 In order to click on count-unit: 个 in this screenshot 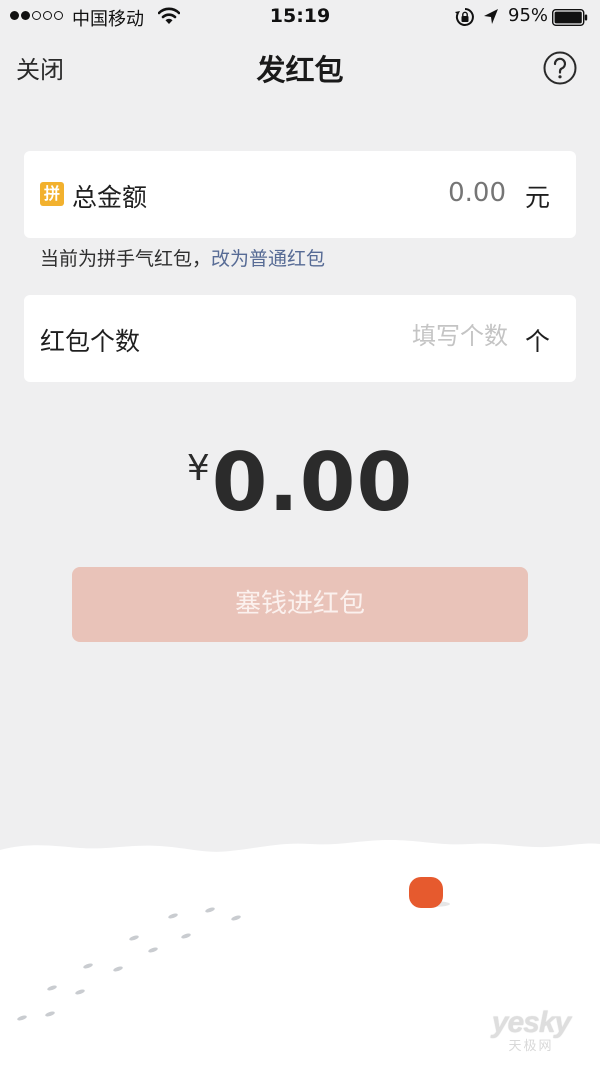, I will do `click(537, 341)`.